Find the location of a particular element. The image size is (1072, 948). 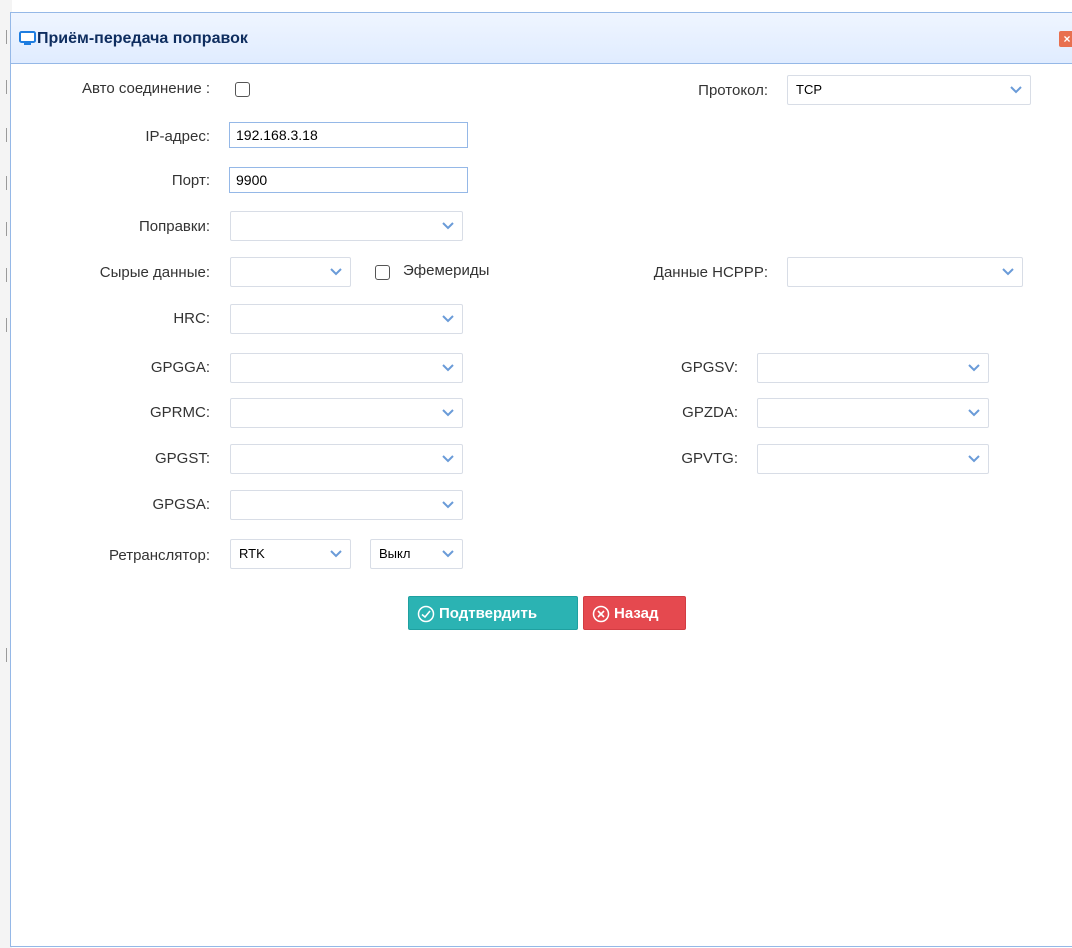

auto-connect-label: Авто соединение : is located at coordinates (146, 88).